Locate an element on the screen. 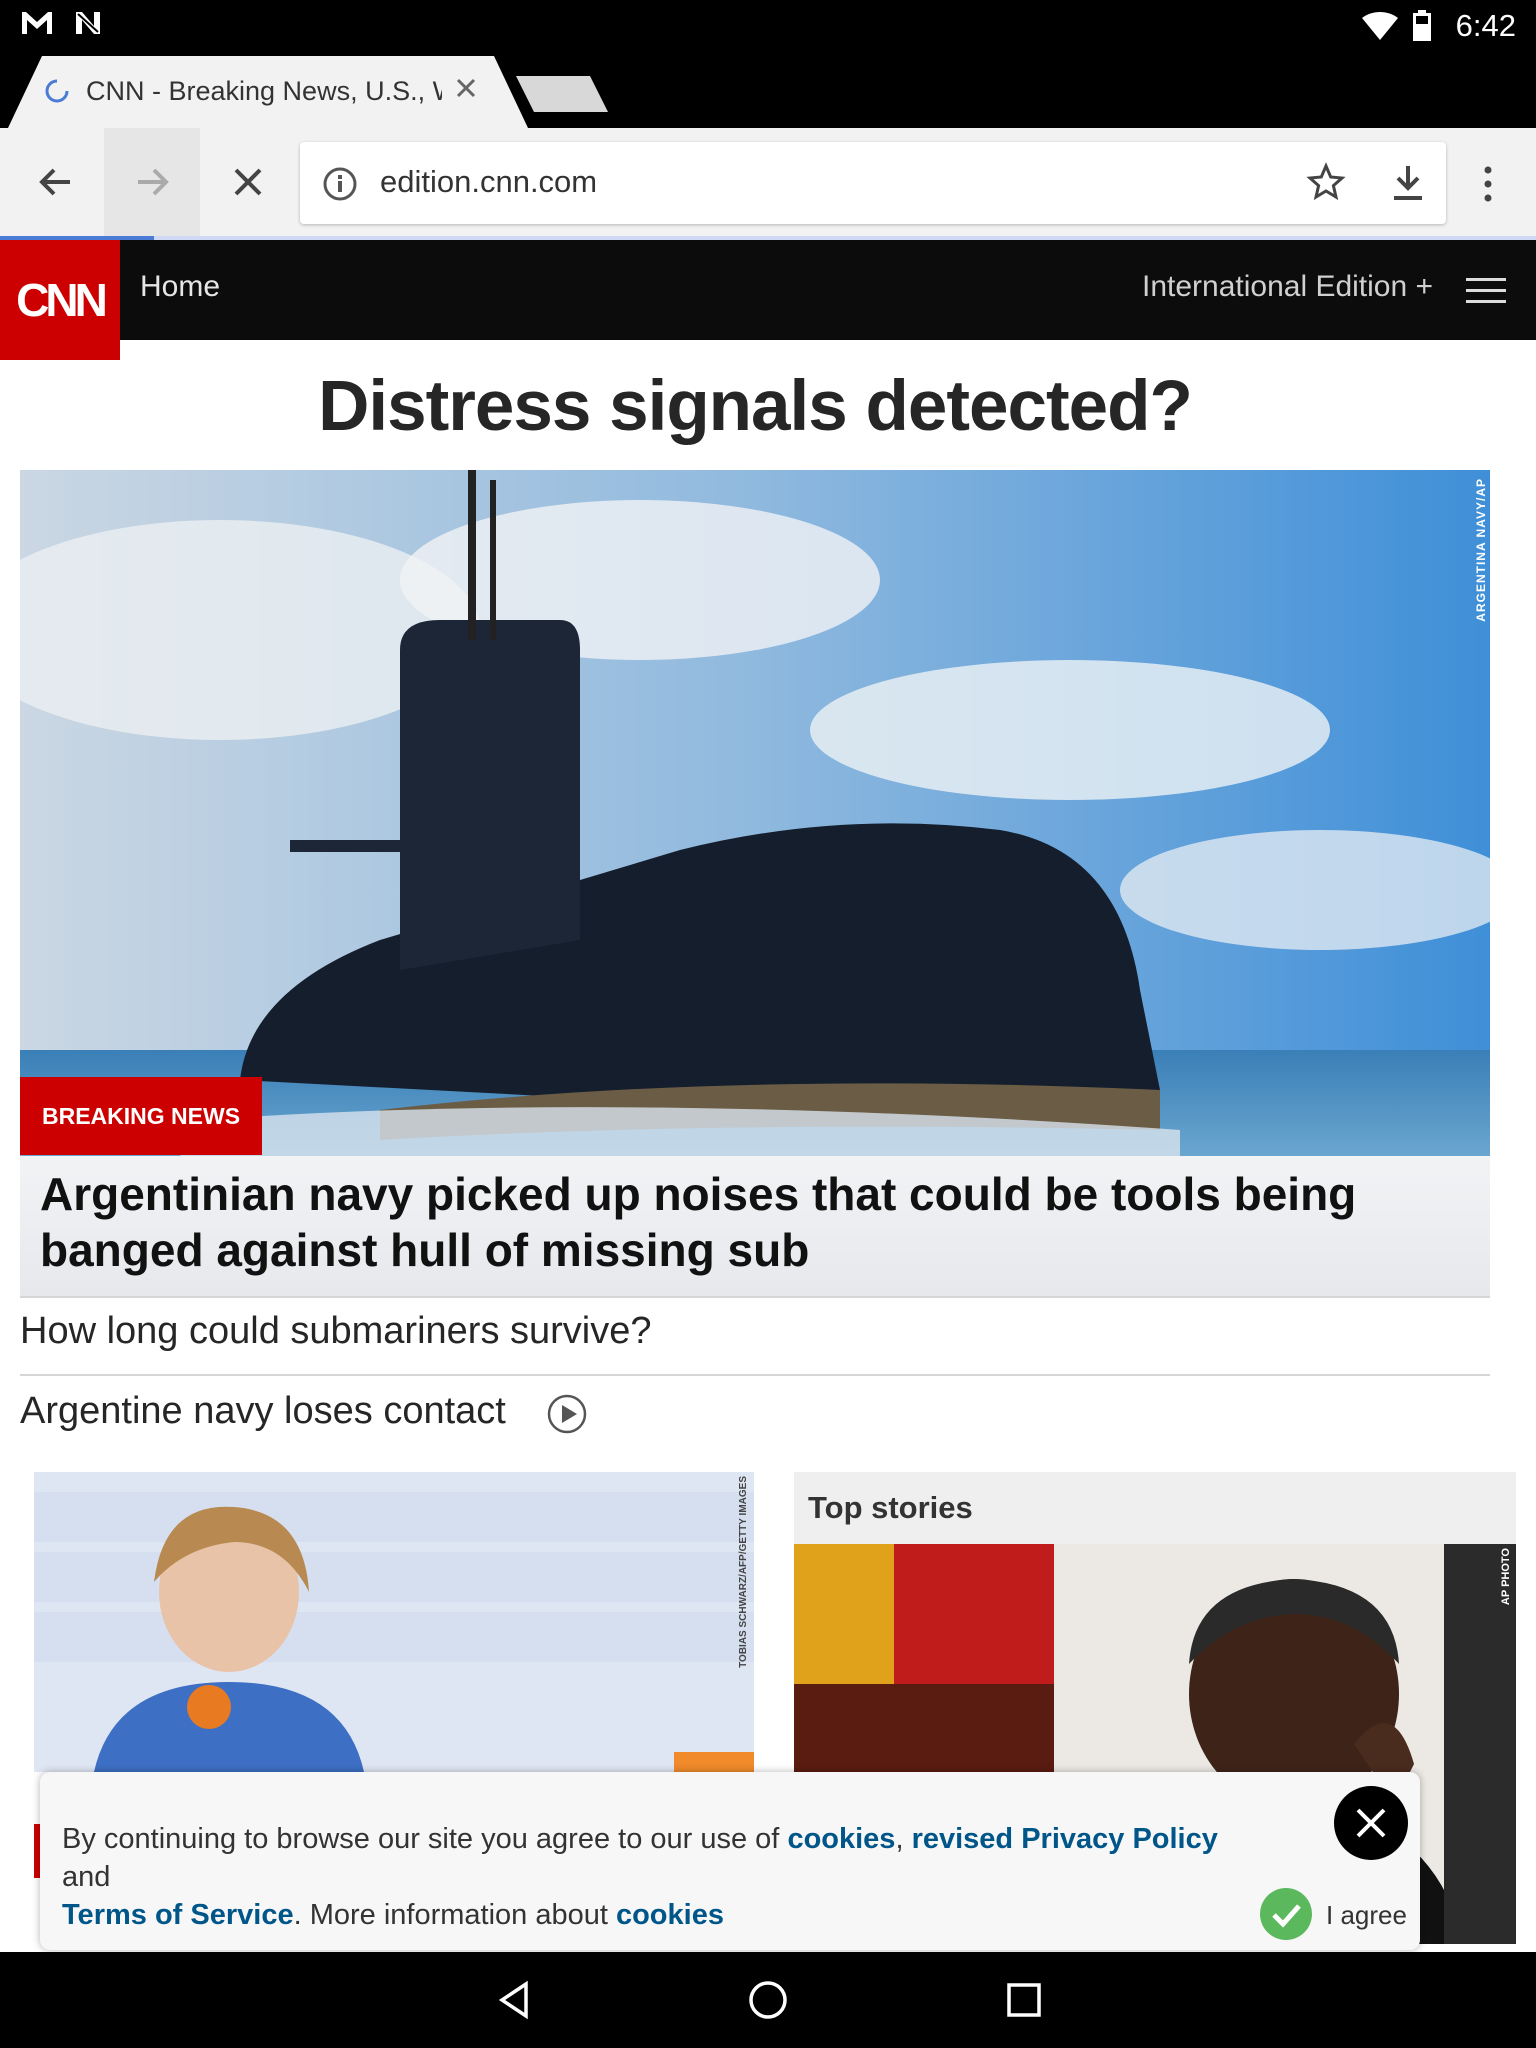 Image resolution: width=1536 pixels, height=2048 pixels. app-notification-icon is located at coordinates (89, 27).